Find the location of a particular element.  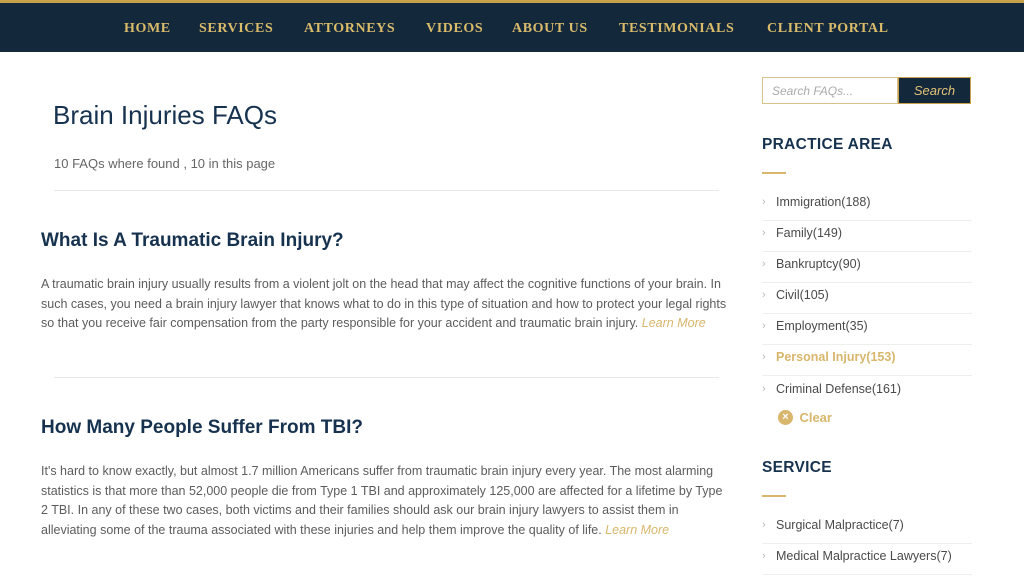

practice-item-label: Personal Injury(153) is located at coordinates (836, 357).